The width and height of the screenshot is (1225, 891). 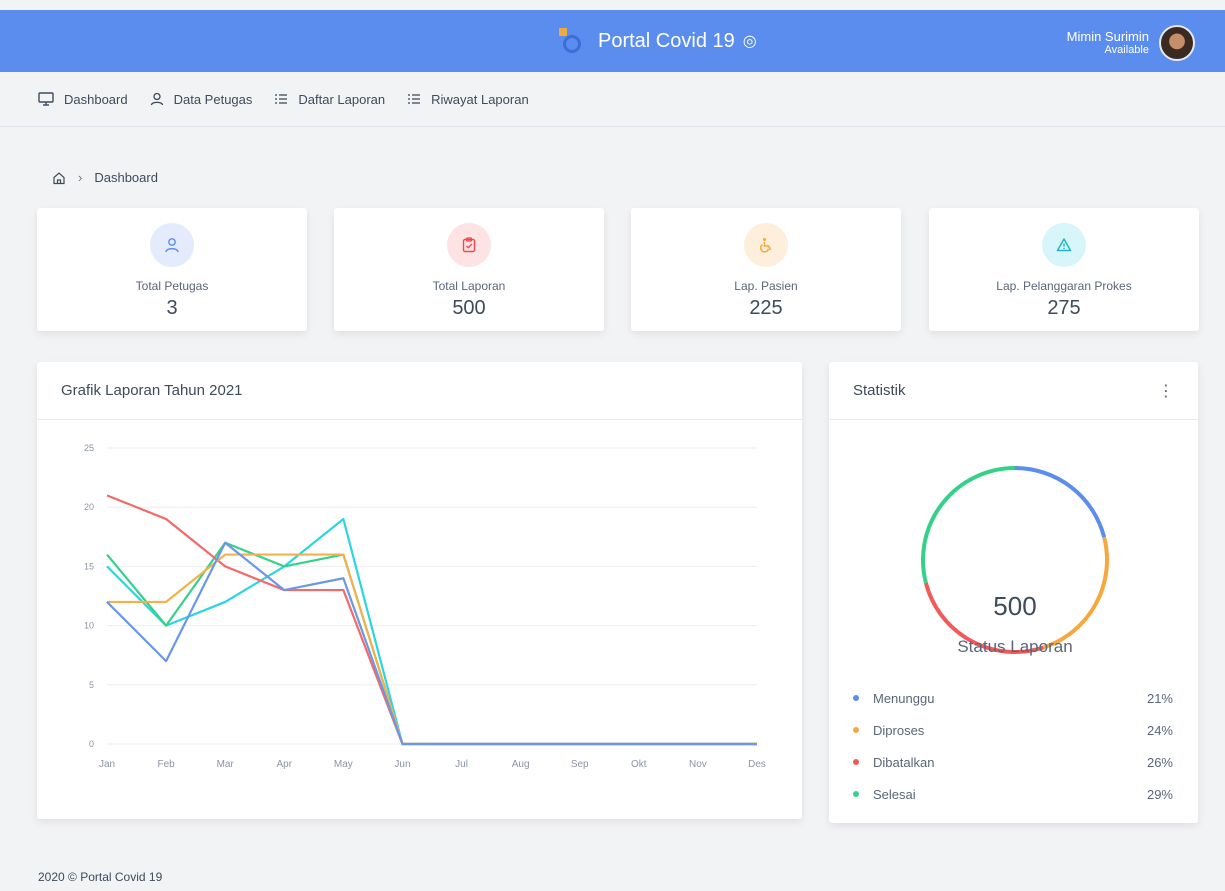 What do you see at coordinates (402, 764) in the screenshot?
I see `x-tick-label: Jun` at bounding box center [402, 764].